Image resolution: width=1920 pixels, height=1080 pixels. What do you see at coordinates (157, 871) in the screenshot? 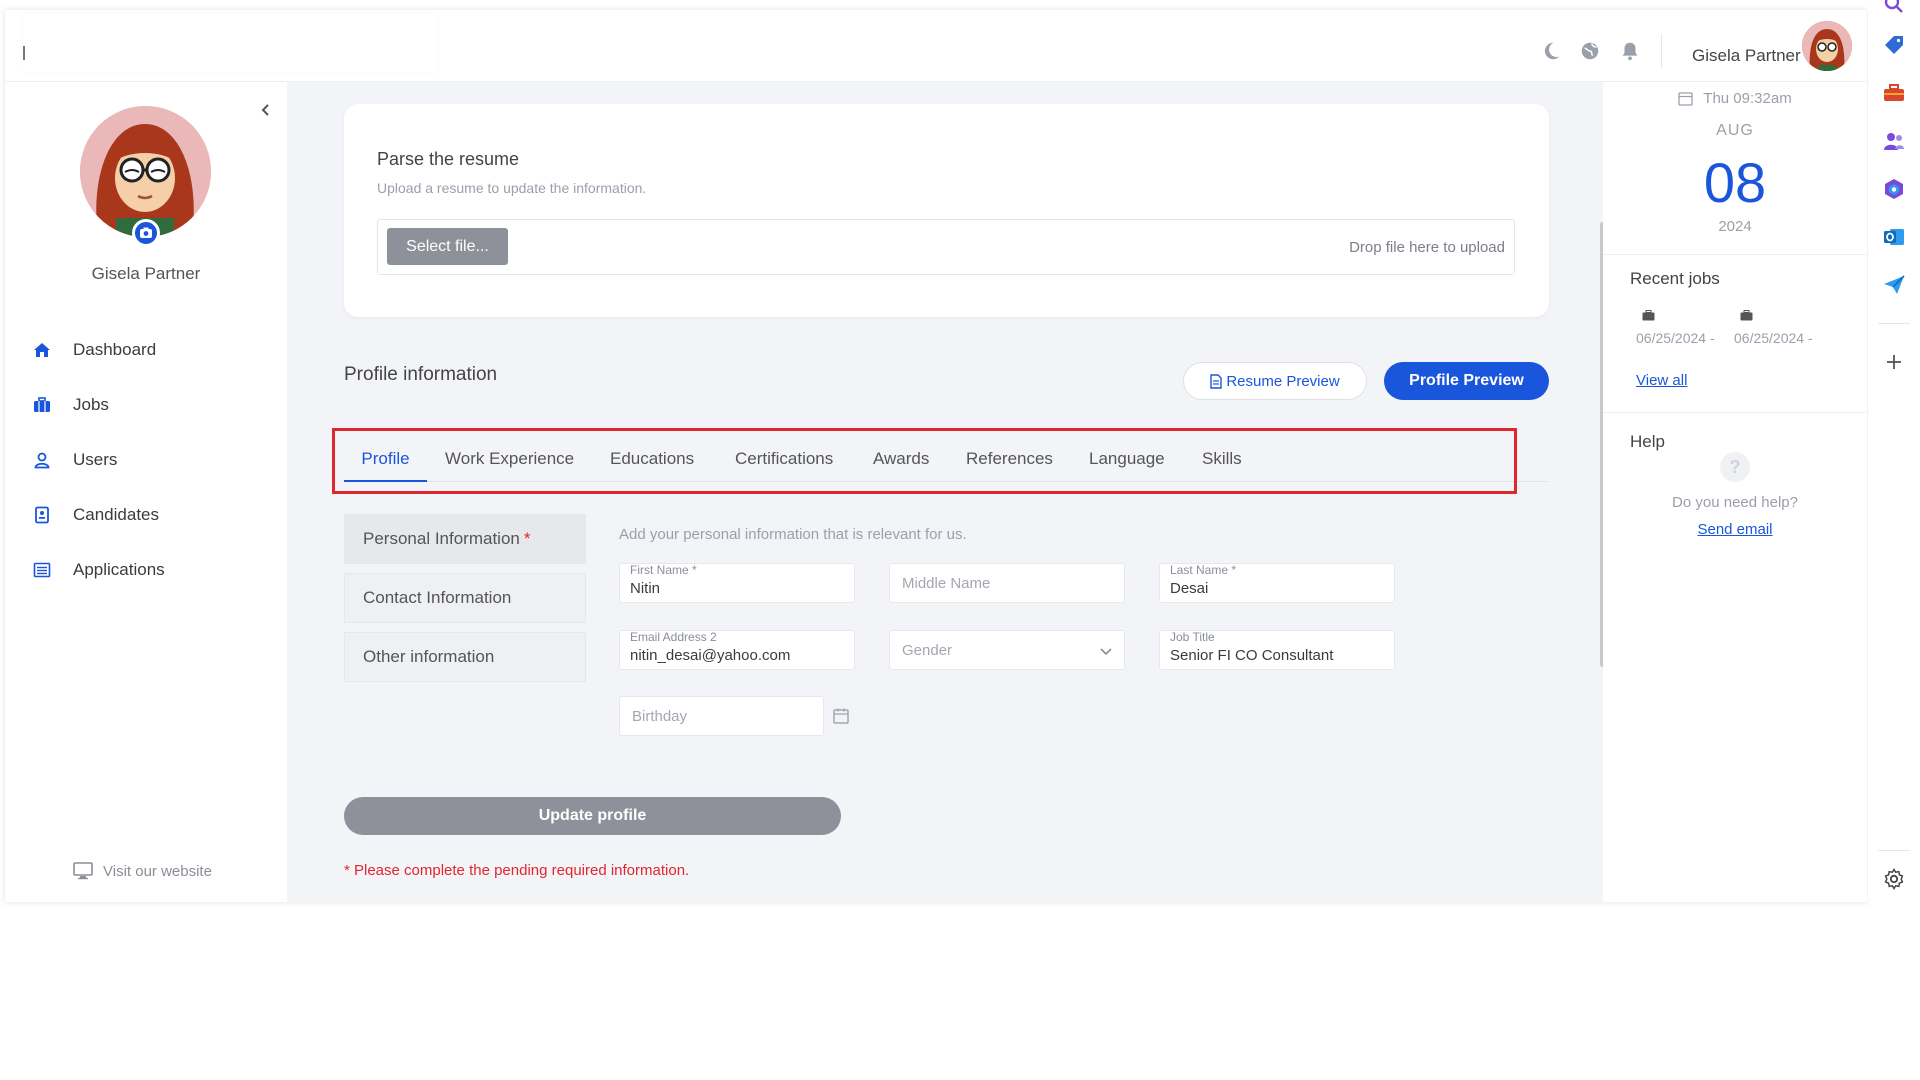
I see `visit-website-label: Visit our website` at bounding box center [157, 871].